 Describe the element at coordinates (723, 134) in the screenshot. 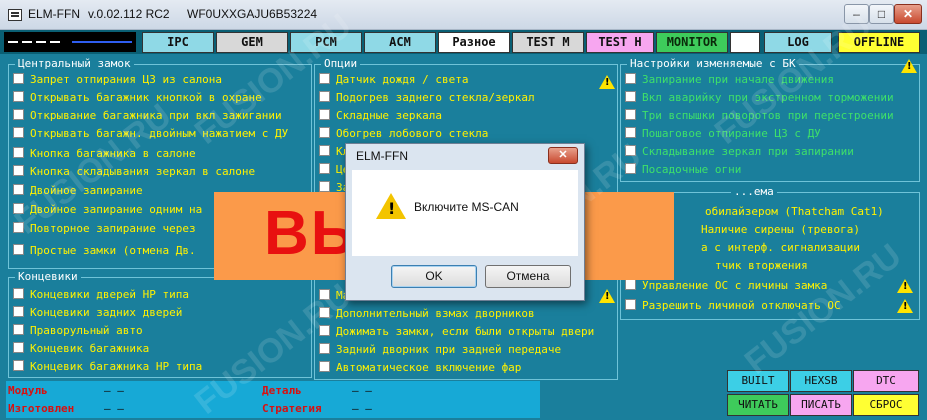

I see `bk-setting-option: Пошаговое отпирание ЦЗ с ДУ` at that location.